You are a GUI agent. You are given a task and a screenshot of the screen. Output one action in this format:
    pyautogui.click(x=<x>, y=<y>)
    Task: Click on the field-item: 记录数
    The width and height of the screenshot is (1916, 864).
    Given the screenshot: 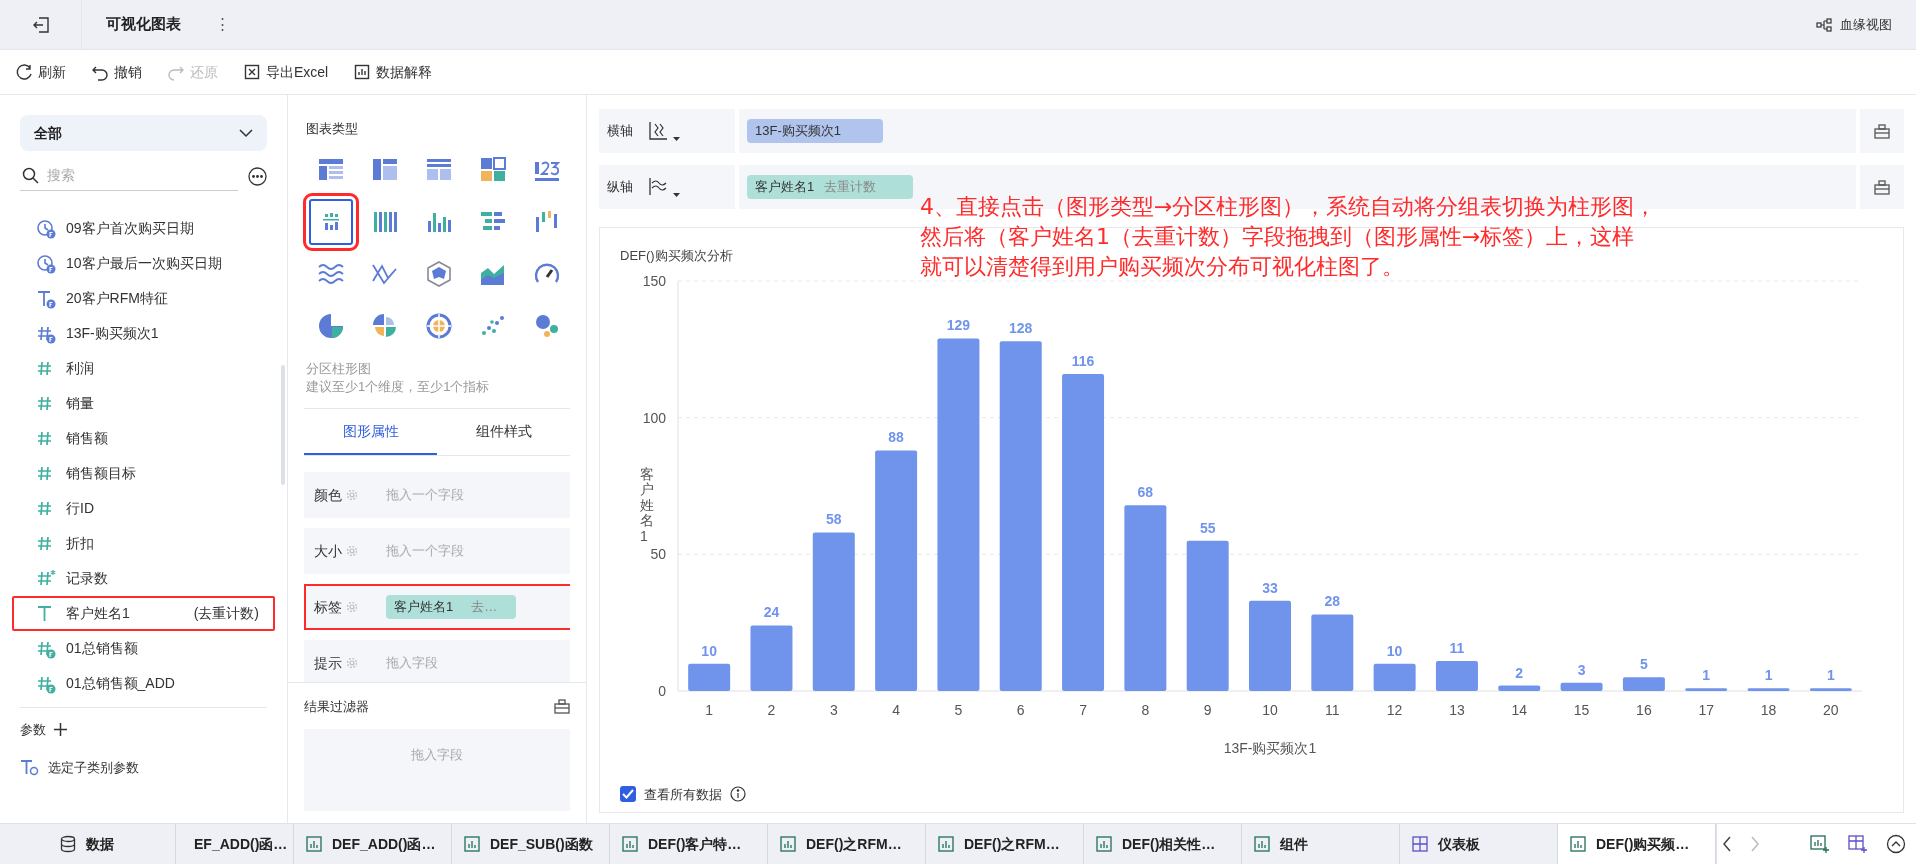 What is the action you would take?
    pyautogui.click(x=143, y=578)
    